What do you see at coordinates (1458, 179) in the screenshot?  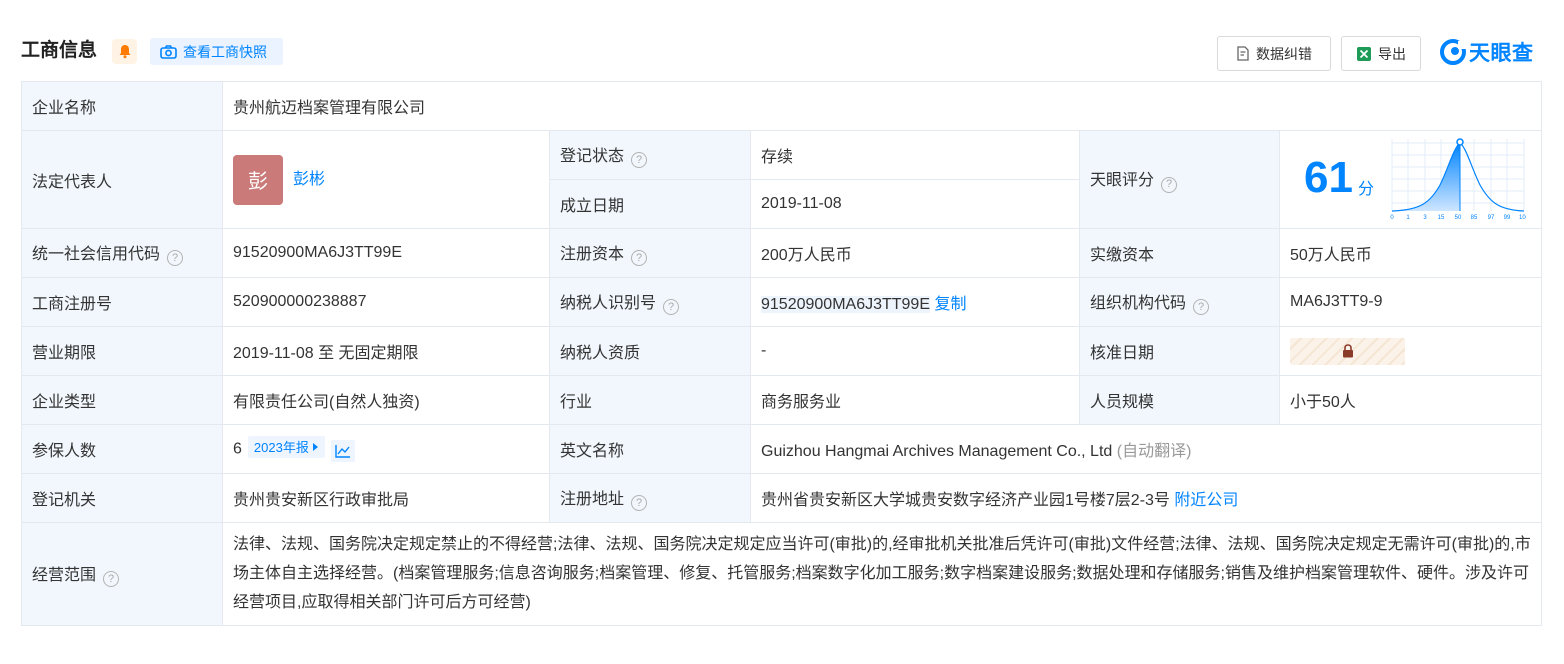 I see `score-distribution-chart: 0 1 3 15 50 85 97 99 100` at bounding box center [1458, 179].